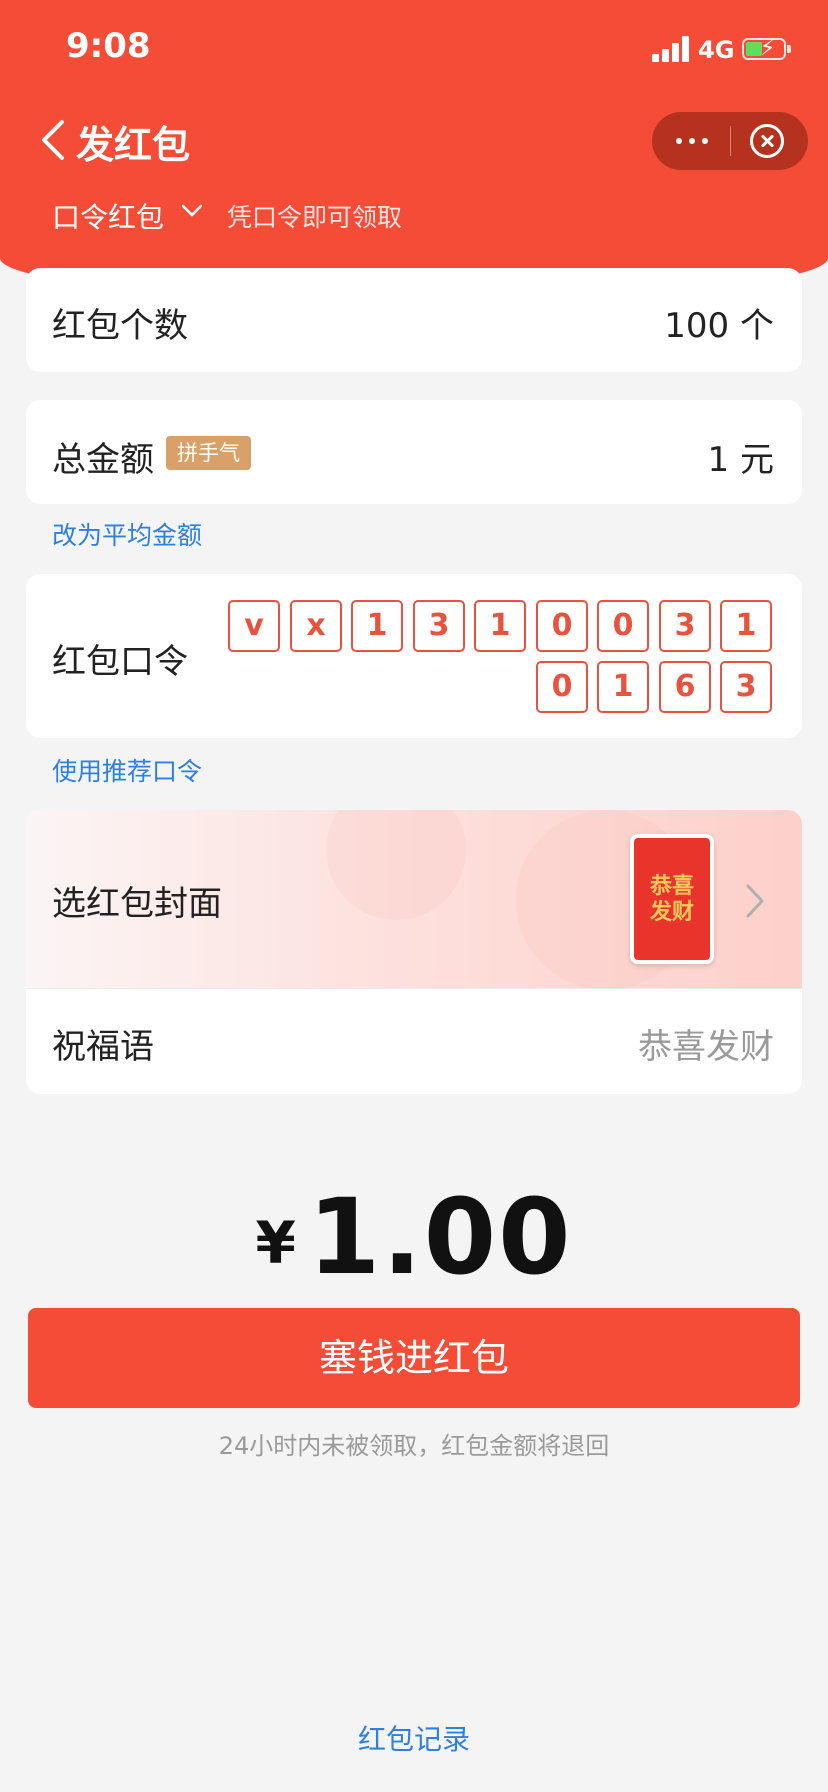  What do you see at coordinates (414, 320) in the screenshot?
I see `count-card: 红包个数 100 个` at bounding box center [414, 320].